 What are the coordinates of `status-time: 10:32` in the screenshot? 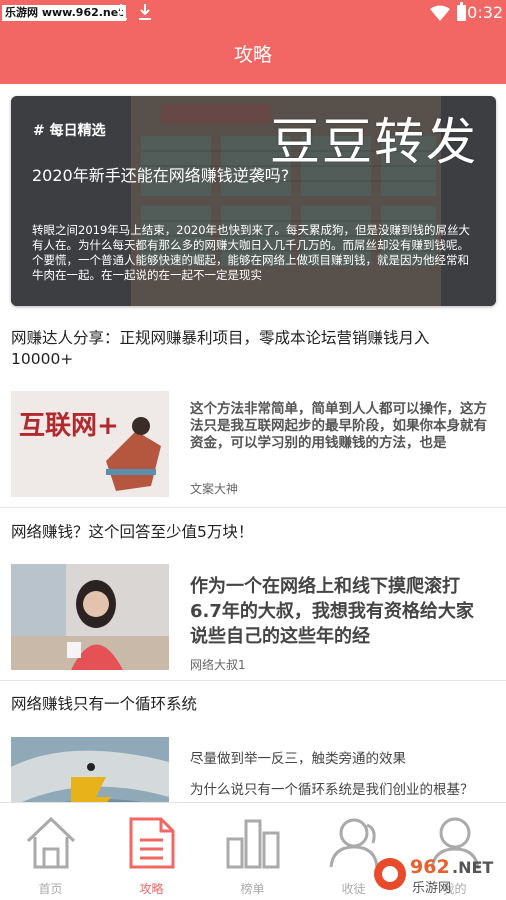 It's located at (480, 12).